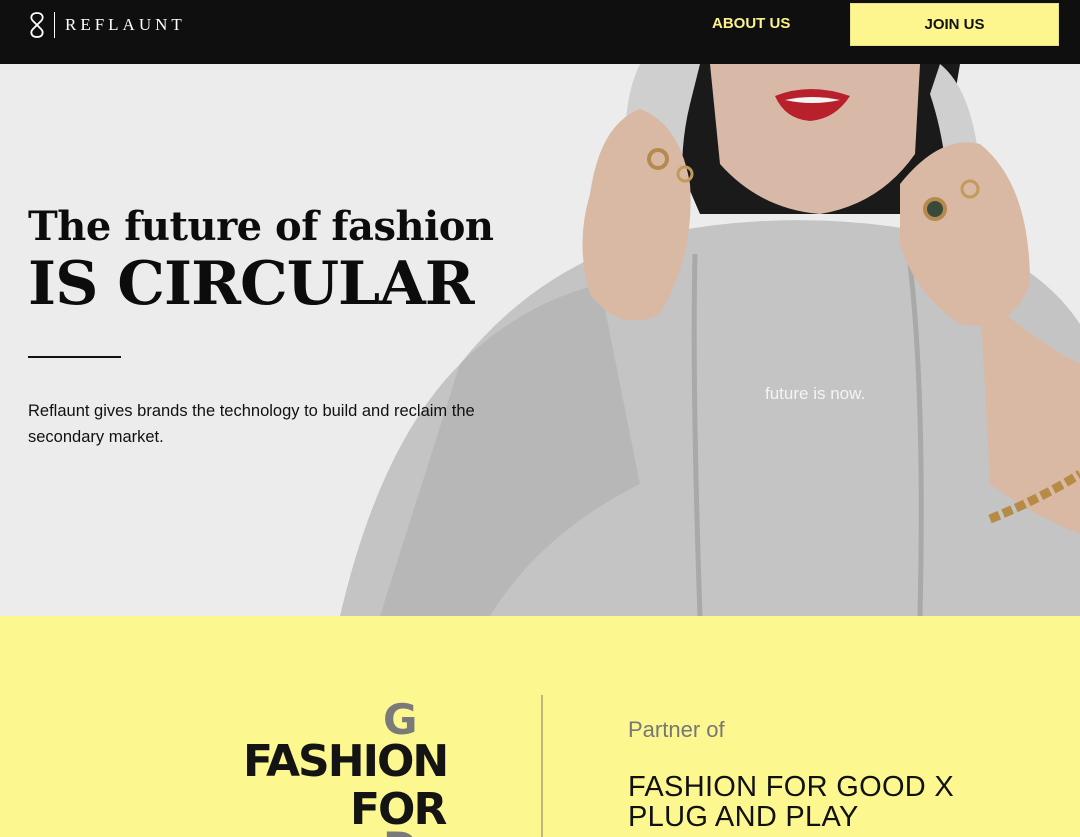 This screenshot has height=837, width=1080. Describe the element at coordinates (400, 830) in the screenshot. I see `logo-letter-d: D` at that location.